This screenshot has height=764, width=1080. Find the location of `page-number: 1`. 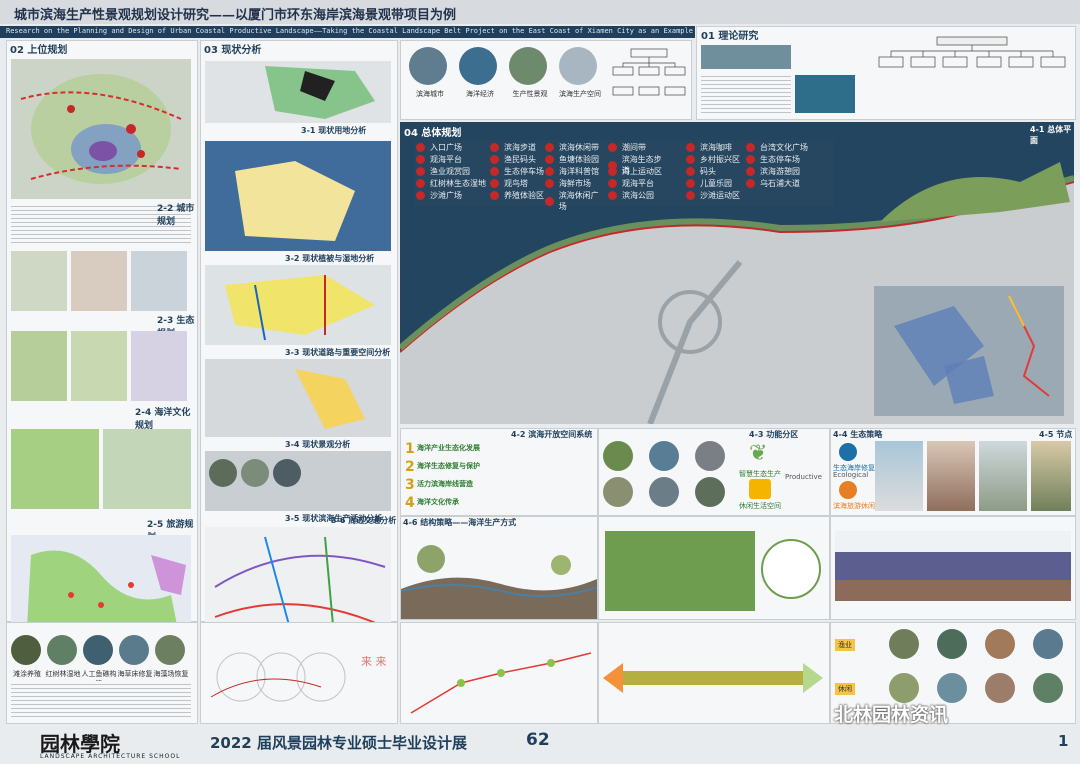

page-number: 1 is located at coordinates (1063, 741).